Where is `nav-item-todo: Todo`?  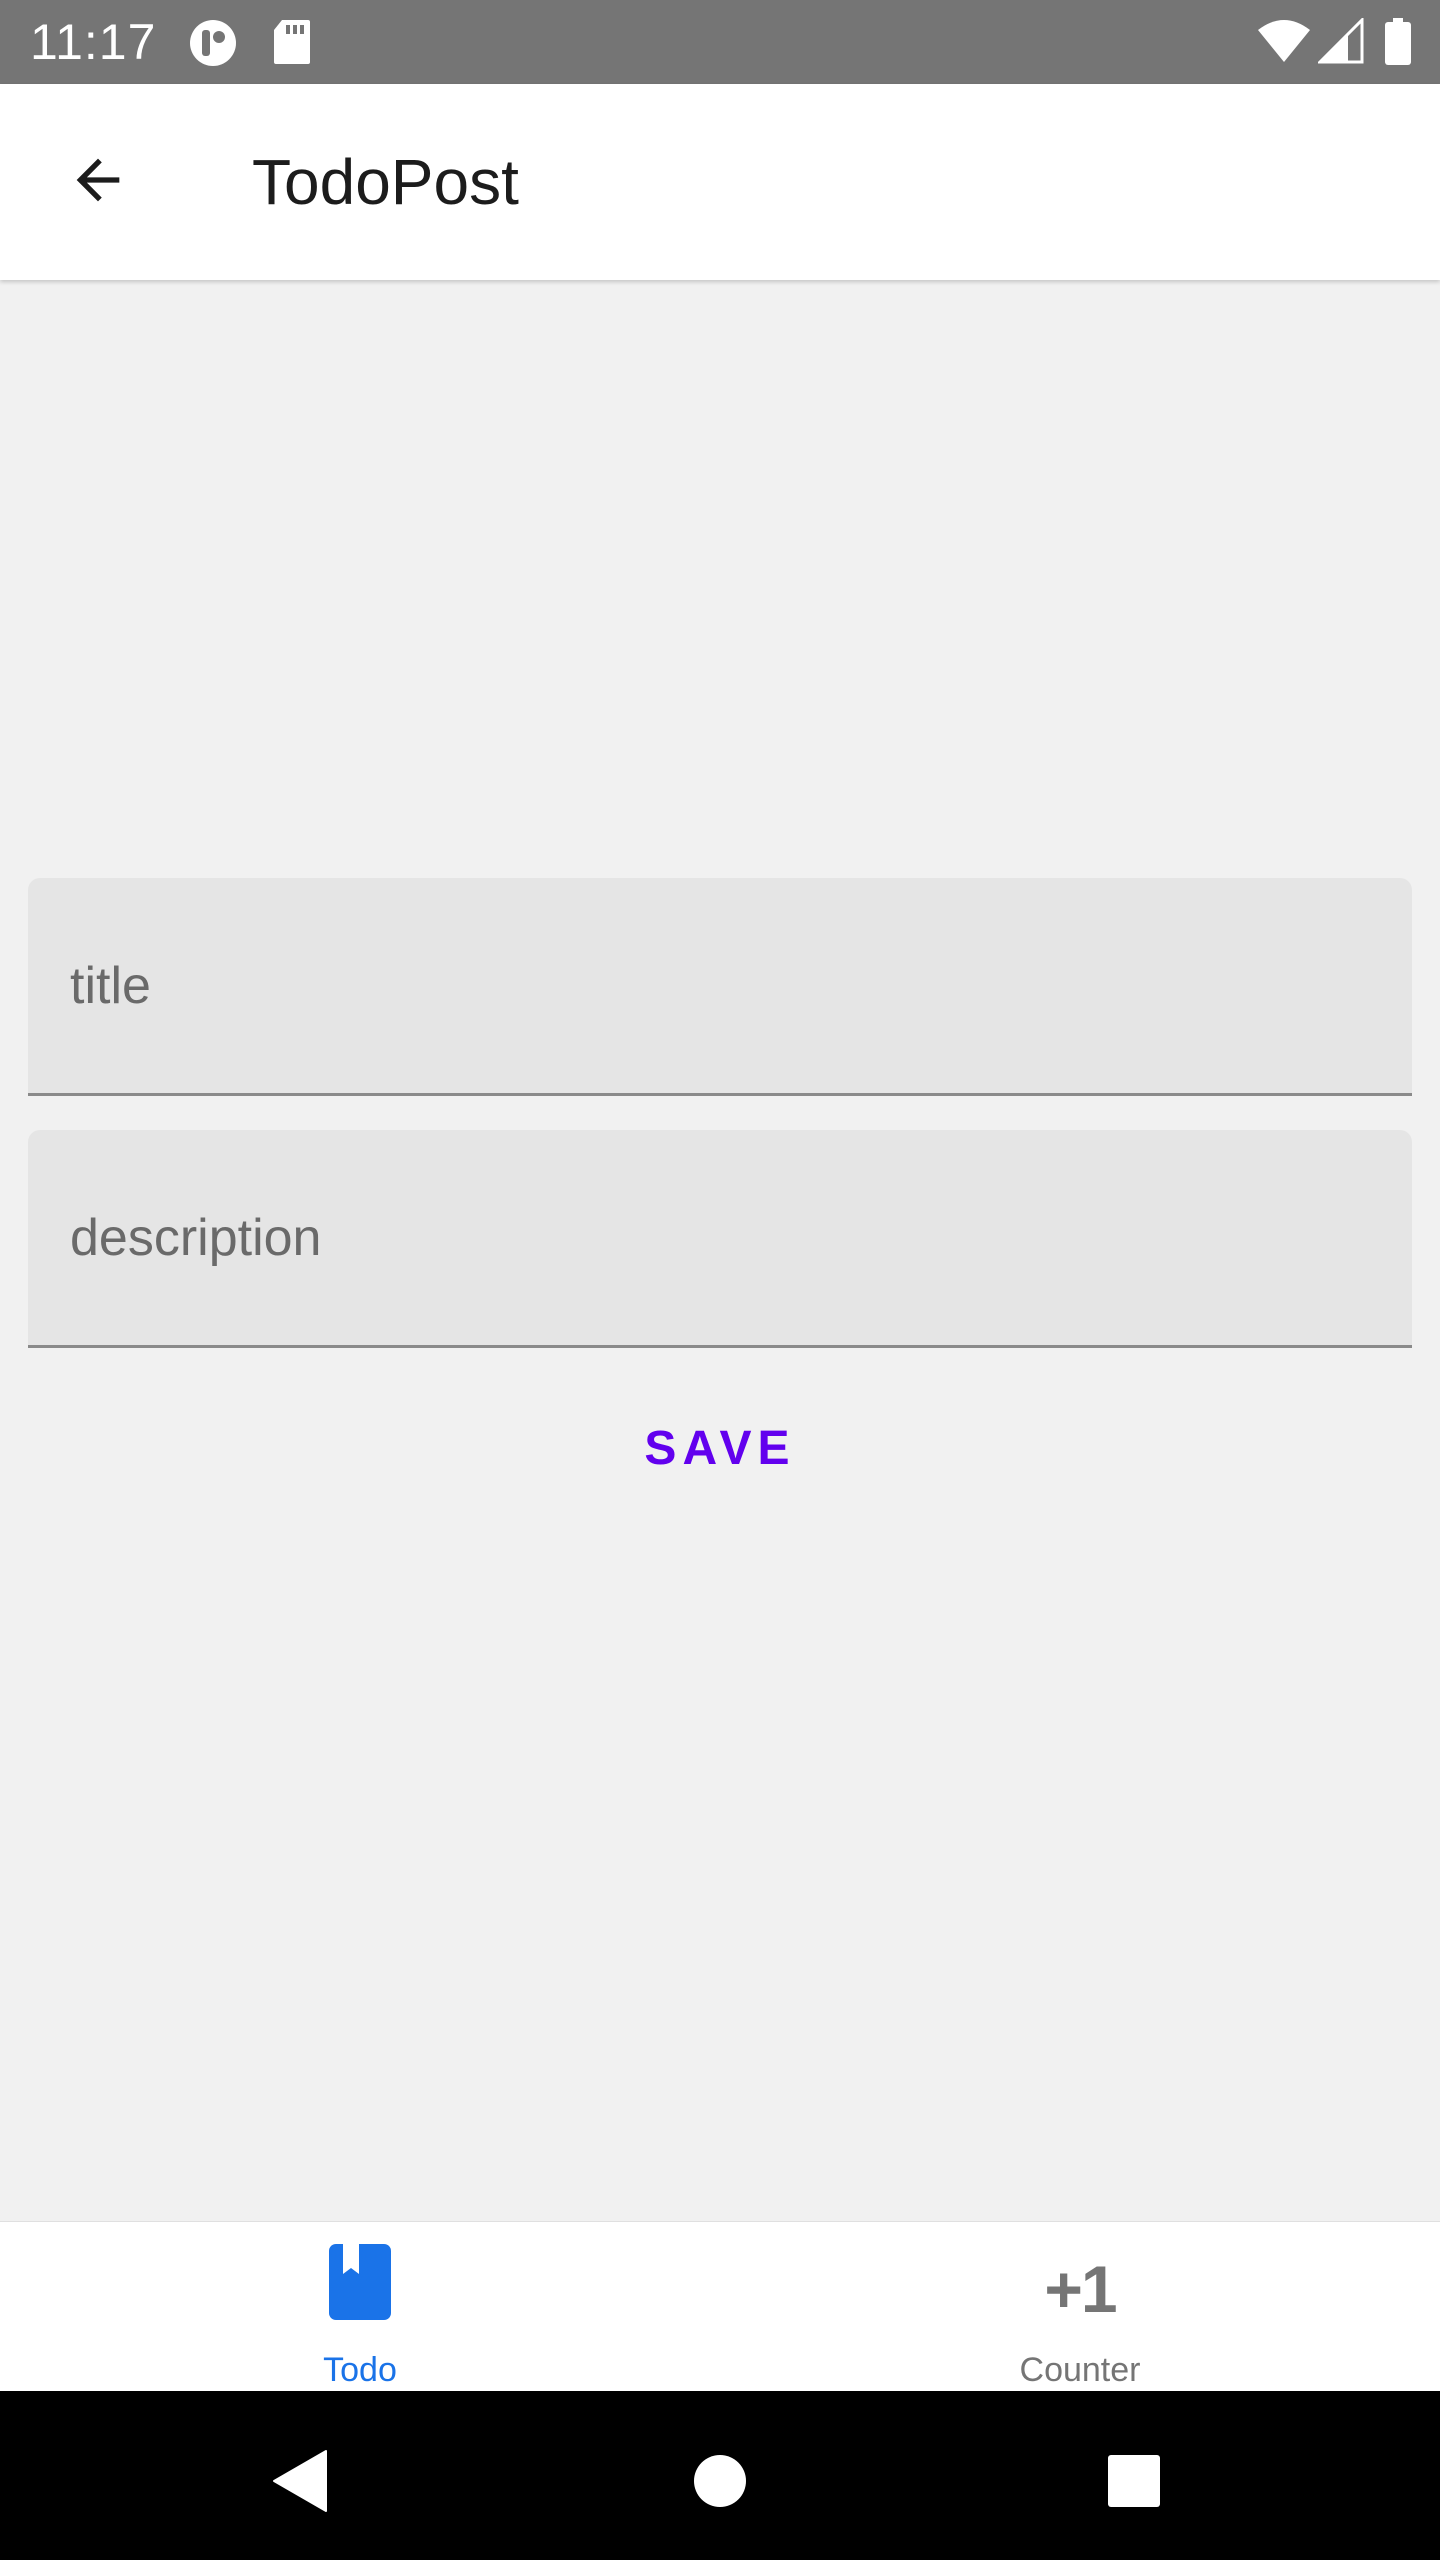 nav-item-todo: Todo is located at coordinates (360, 2307).